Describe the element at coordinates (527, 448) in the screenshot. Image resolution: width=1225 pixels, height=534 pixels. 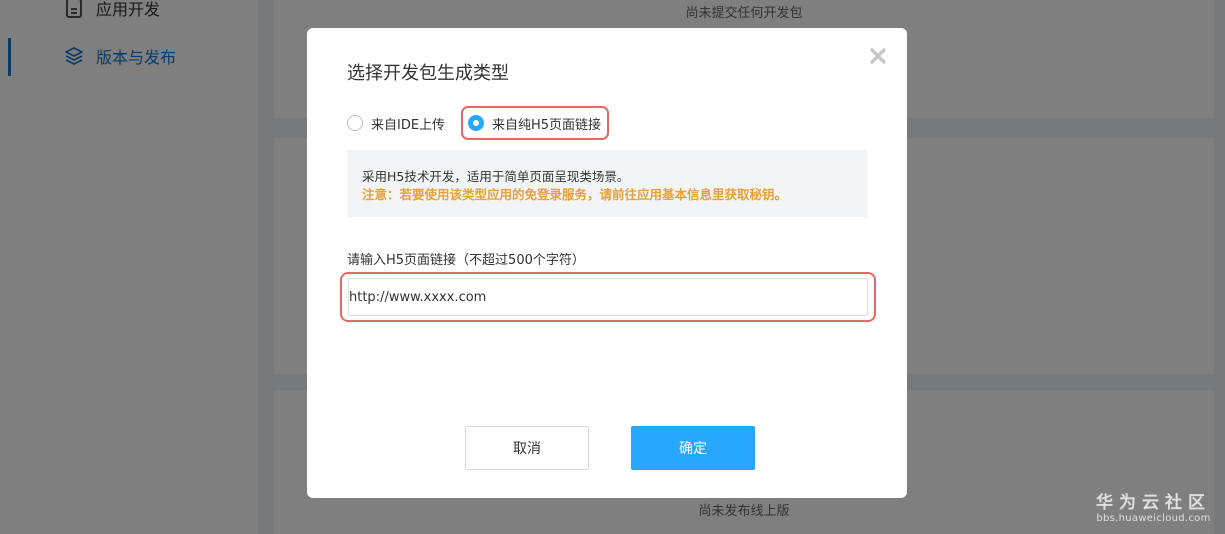
I see `cancel-button: 取消` at that location.